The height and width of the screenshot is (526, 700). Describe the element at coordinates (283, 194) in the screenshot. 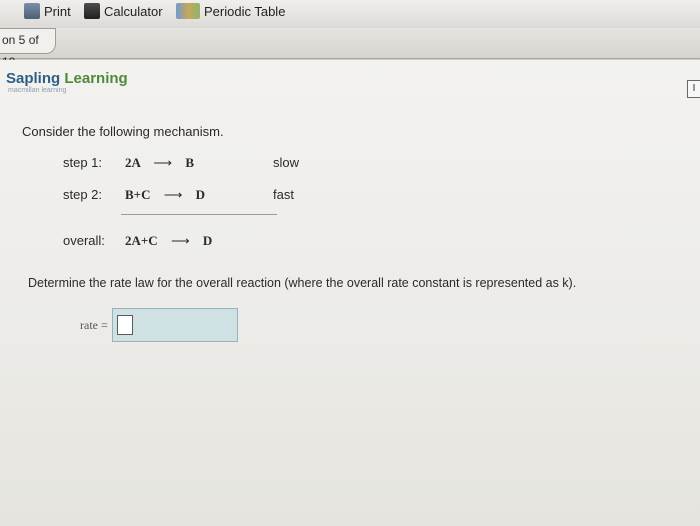

I see `step-2-rate: fast` at that location.